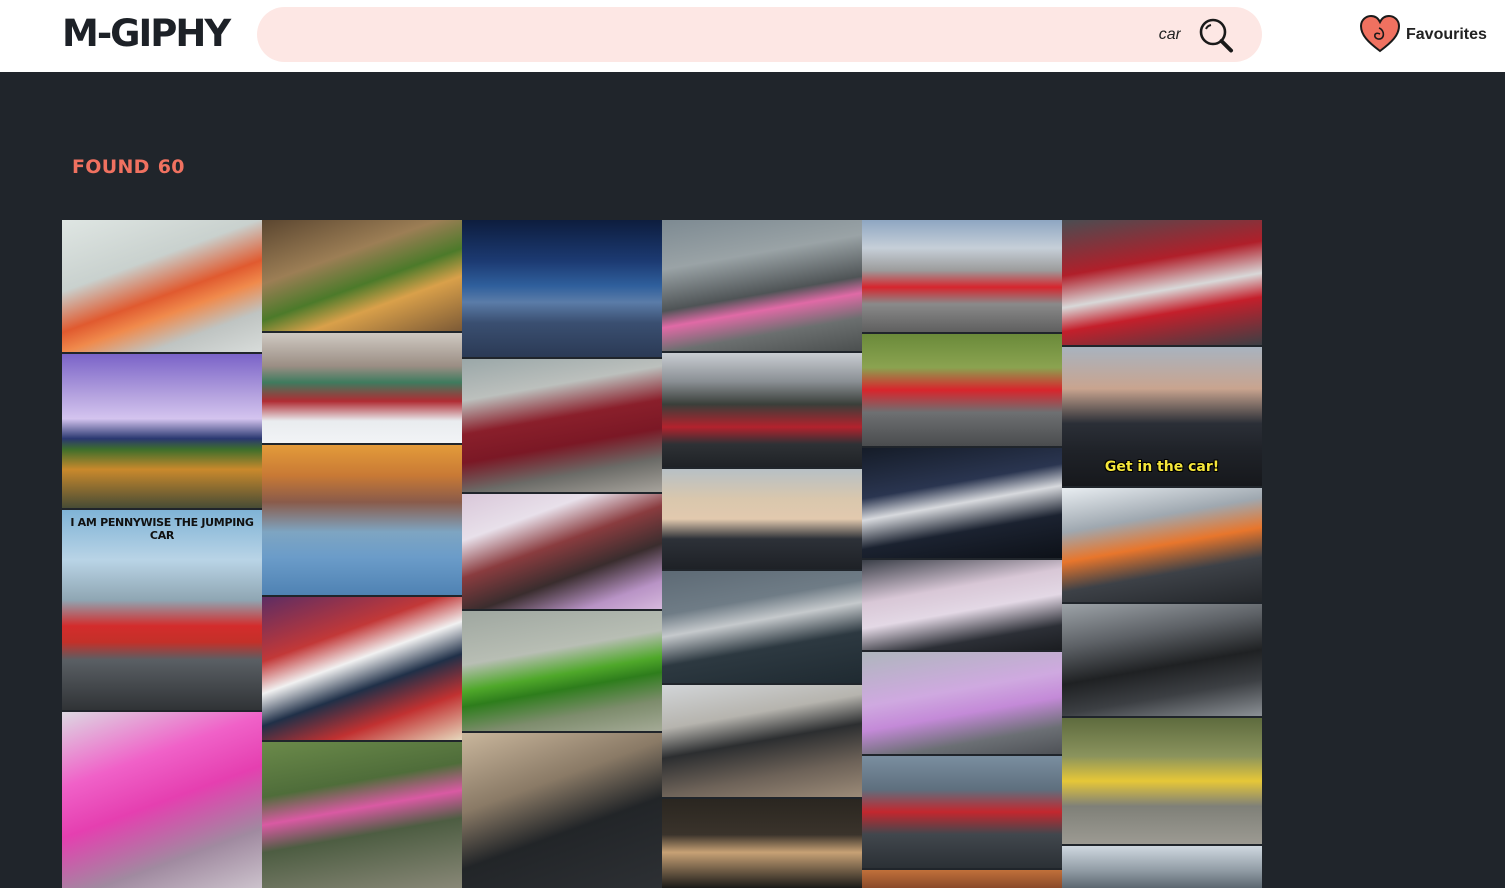 This screenshot has height=888, width=1505. I want to click on favourites-link: Favourites, so click(1424, 34).